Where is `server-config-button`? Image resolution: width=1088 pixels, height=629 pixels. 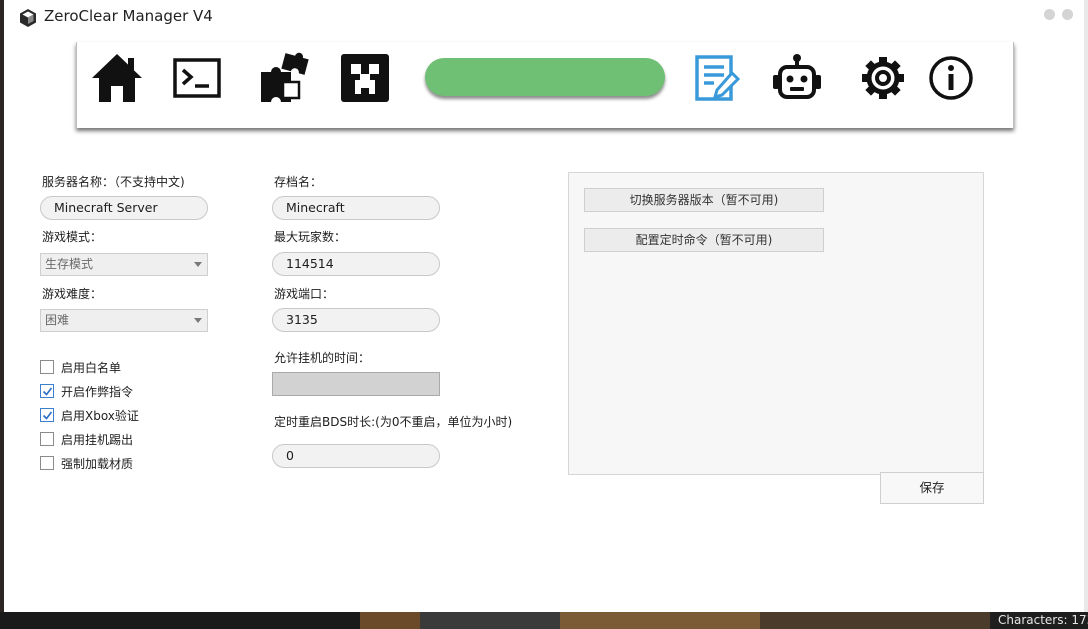
server-config-button is located at coordinates (717, 80).